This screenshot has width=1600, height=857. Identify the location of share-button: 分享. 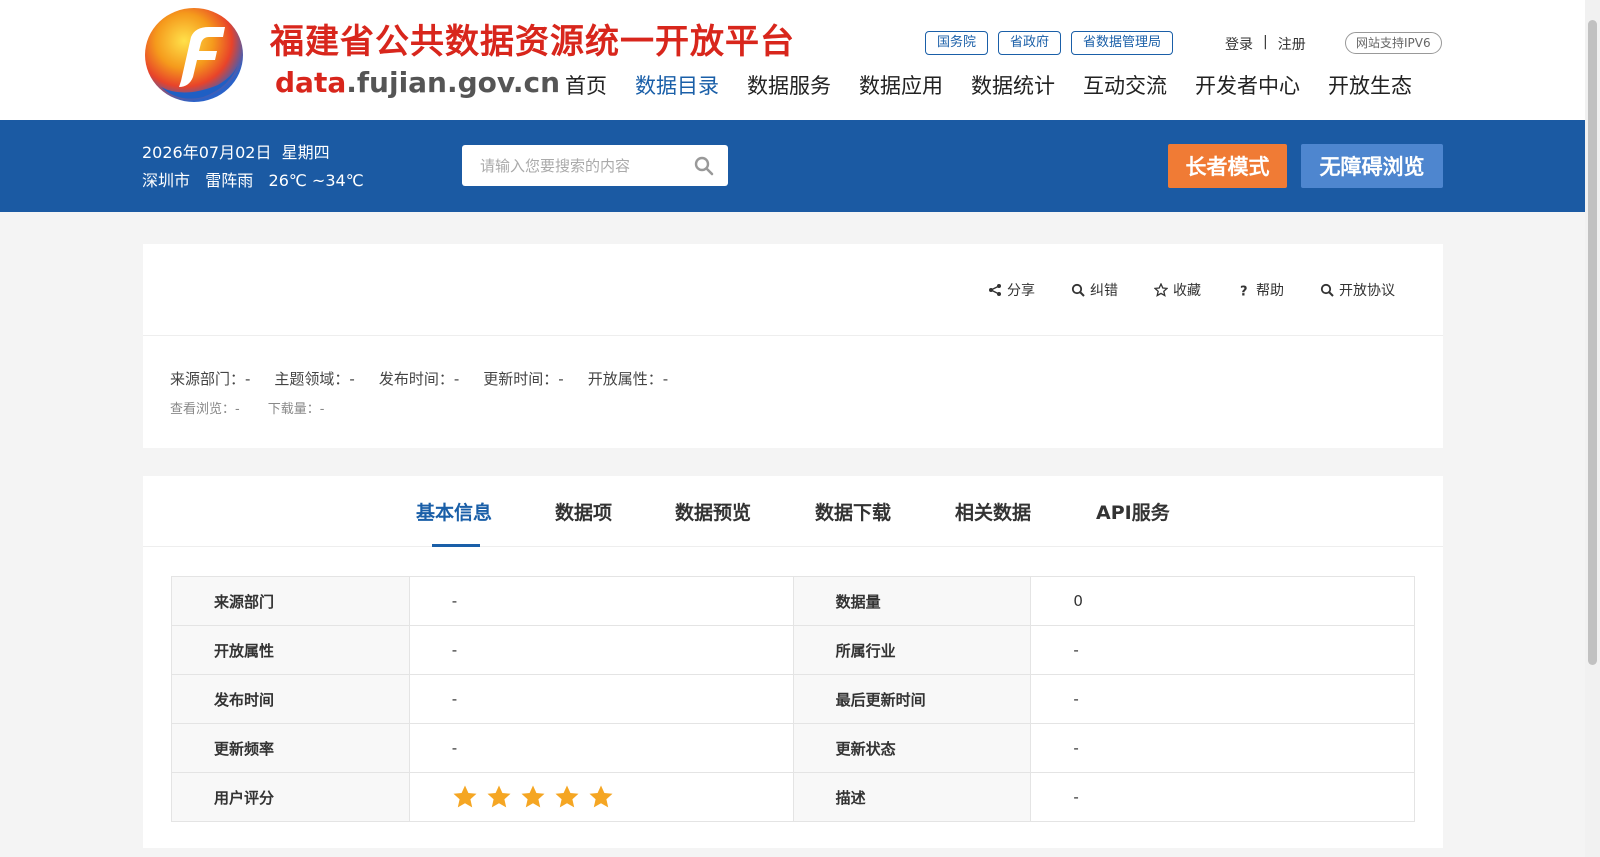
(1011, 290).